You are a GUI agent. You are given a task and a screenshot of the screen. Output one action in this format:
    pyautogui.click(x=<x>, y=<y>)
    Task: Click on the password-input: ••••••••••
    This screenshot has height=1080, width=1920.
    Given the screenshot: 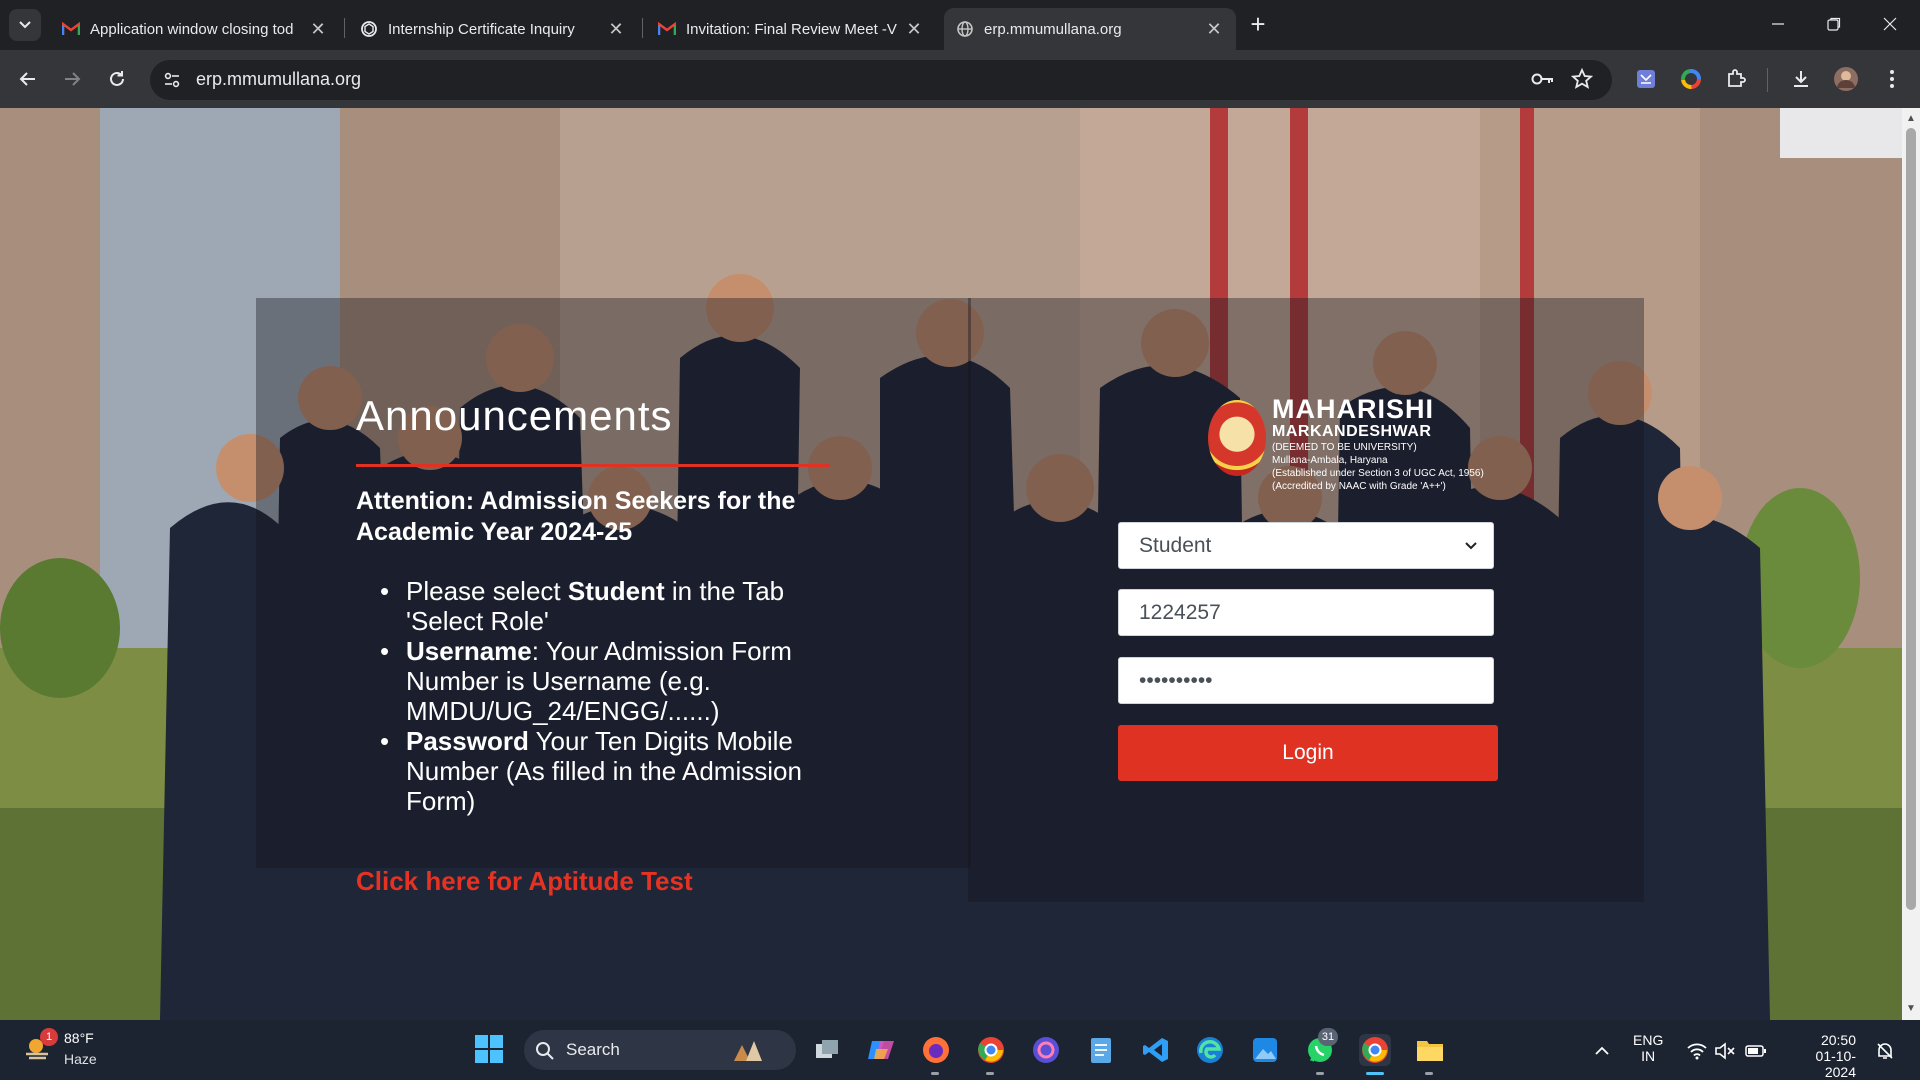 What is the action you would take?
    pyautogui.click(x=1306, y=680)
    